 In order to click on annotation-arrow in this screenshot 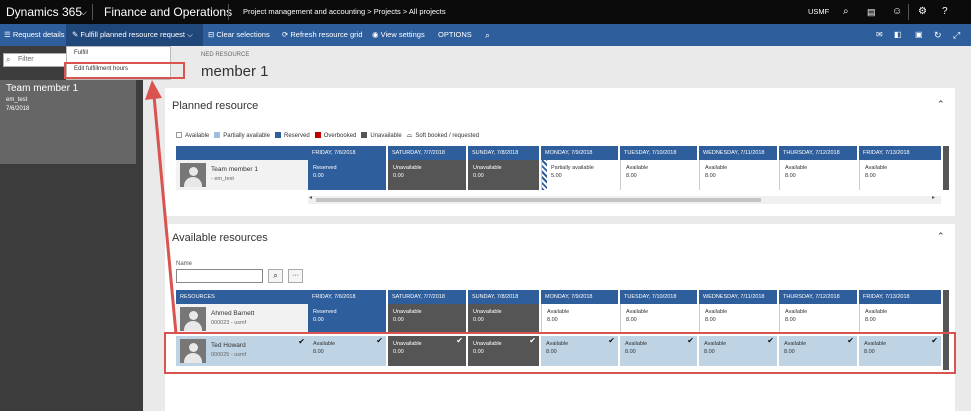, I will do `click(161, 207)`.